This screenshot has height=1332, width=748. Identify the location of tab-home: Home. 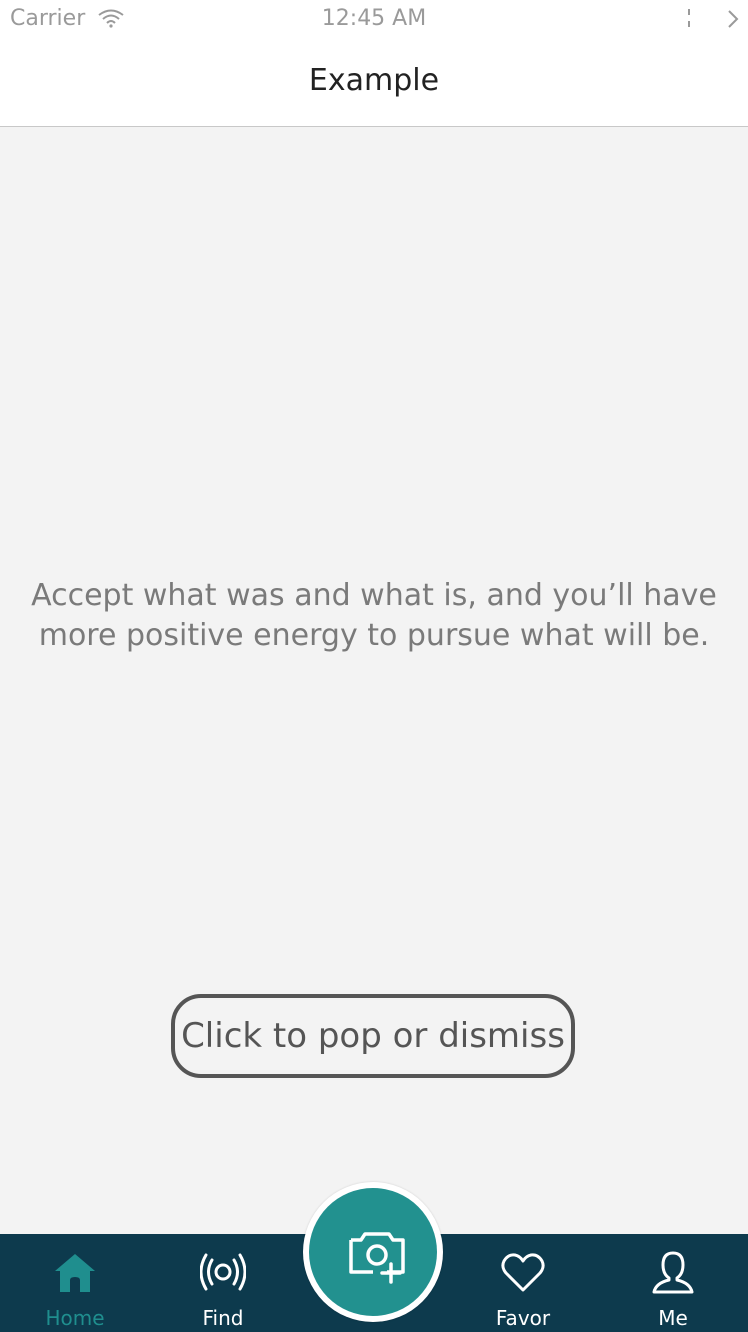
(75, 1283).